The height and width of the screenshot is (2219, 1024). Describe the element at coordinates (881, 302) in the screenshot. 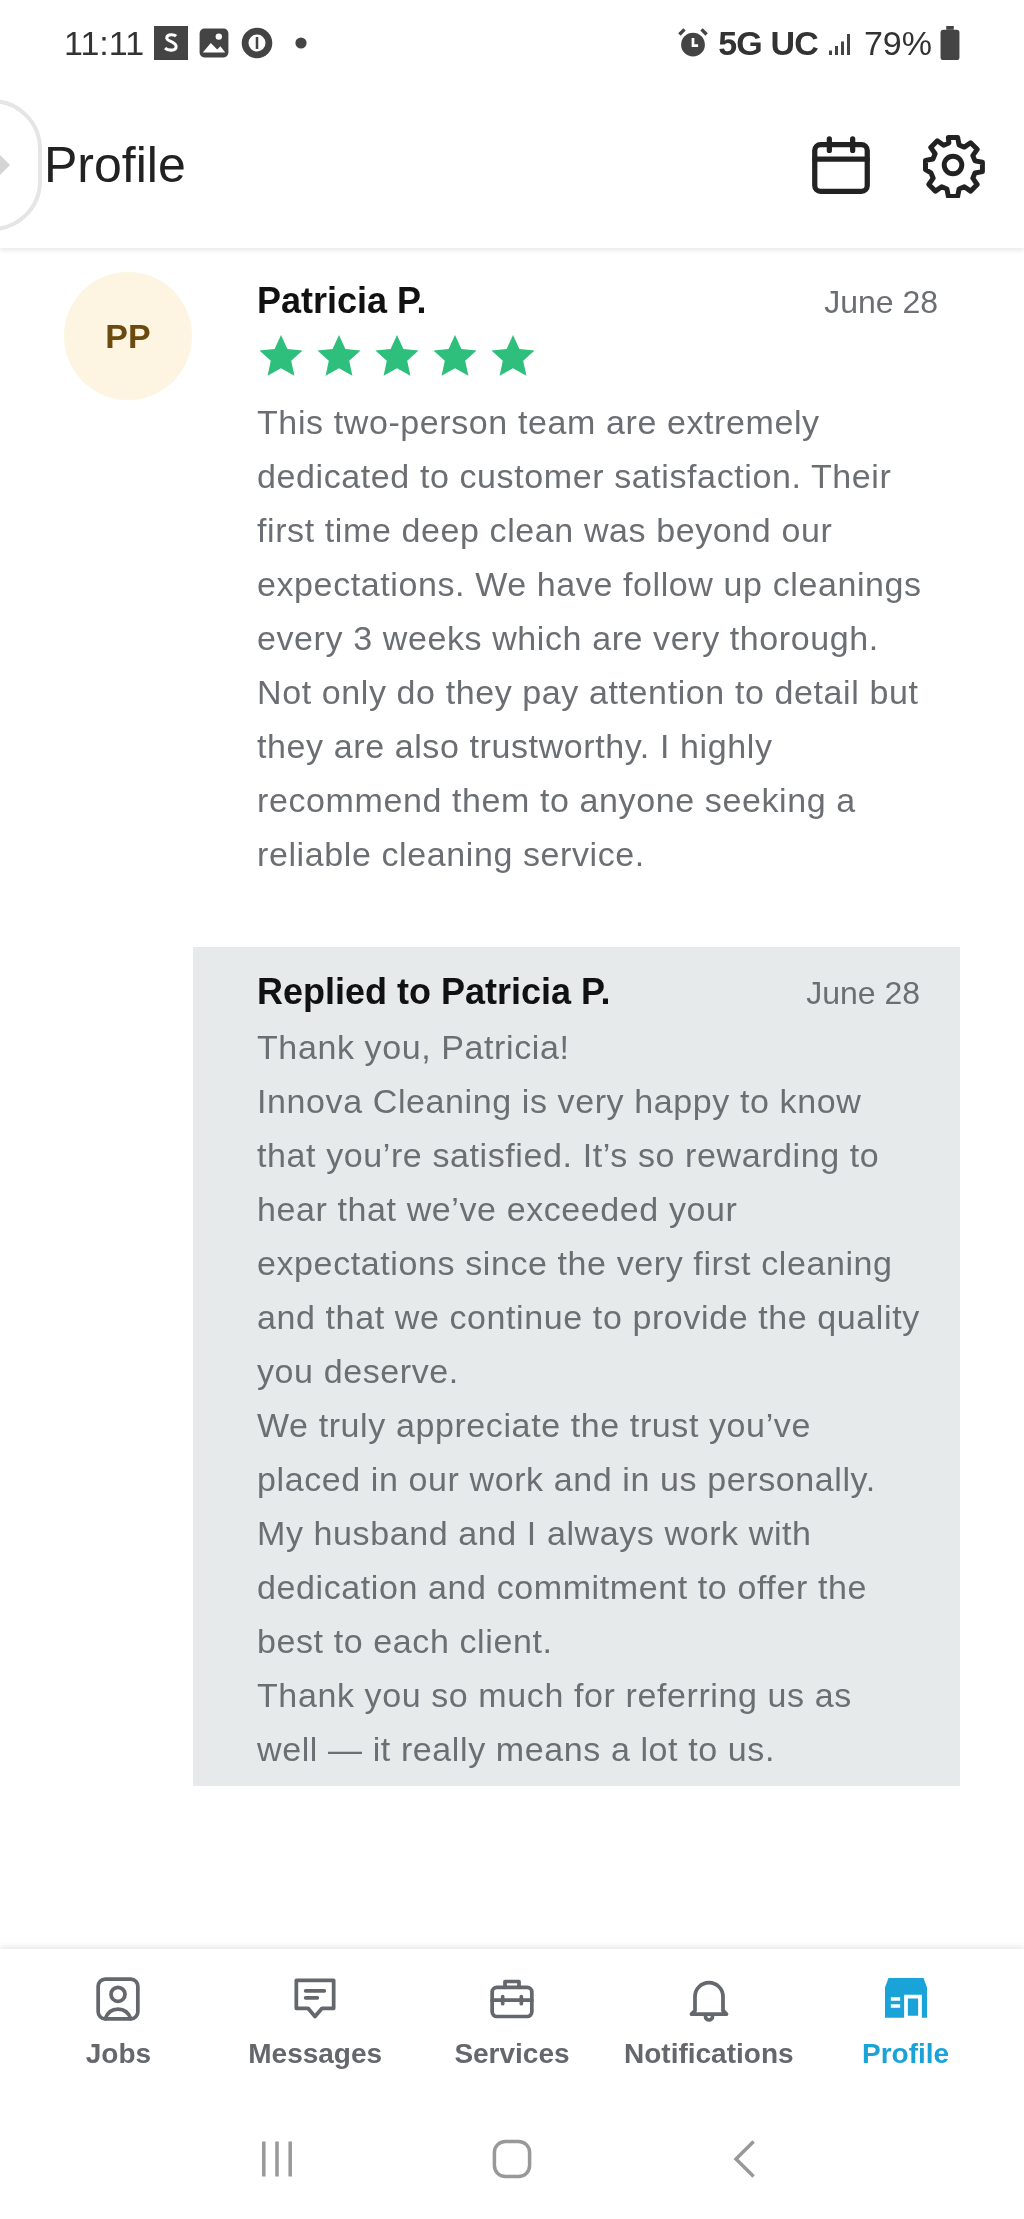

I see `review-date: June 28` at that location.